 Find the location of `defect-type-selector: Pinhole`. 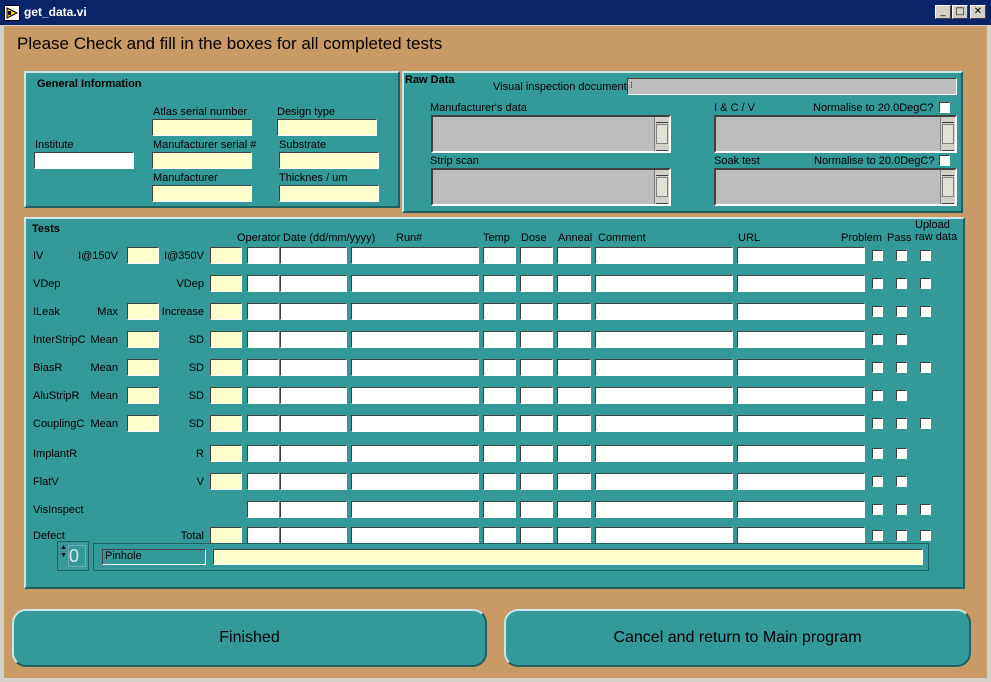

defect-type-selector: Pinhole is located at coordinates (154, 557).